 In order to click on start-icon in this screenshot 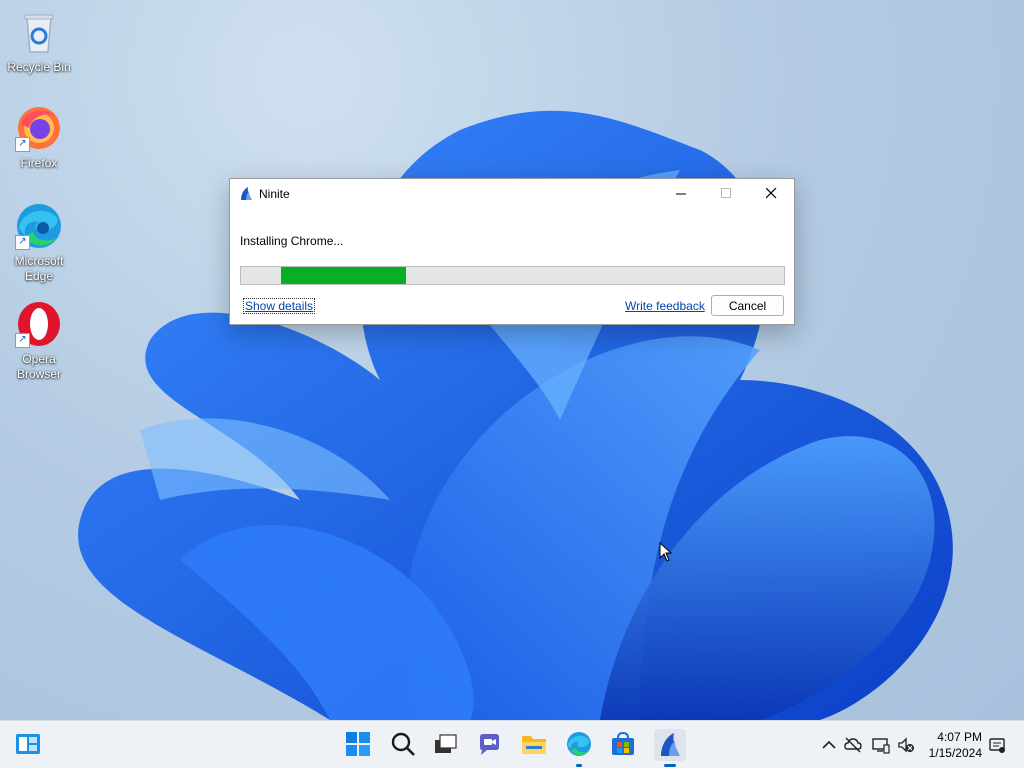, I will do `click(359, 745)`.